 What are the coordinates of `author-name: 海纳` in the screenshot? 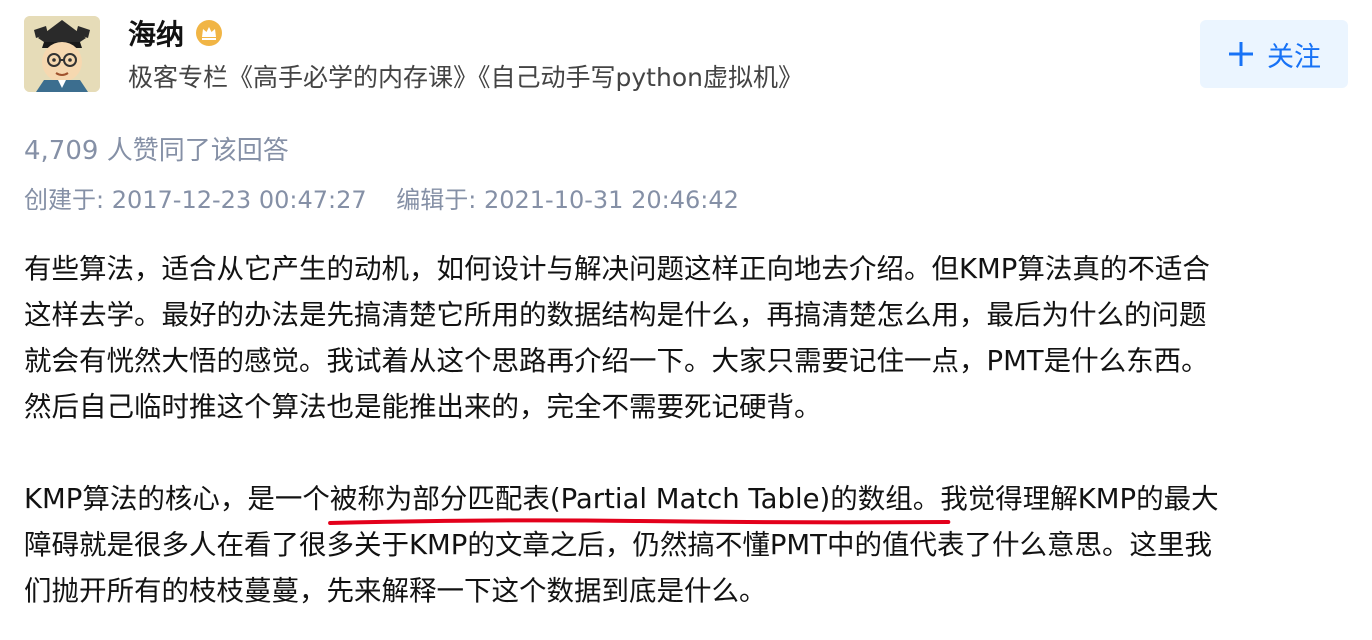 It's located at (156, 33).